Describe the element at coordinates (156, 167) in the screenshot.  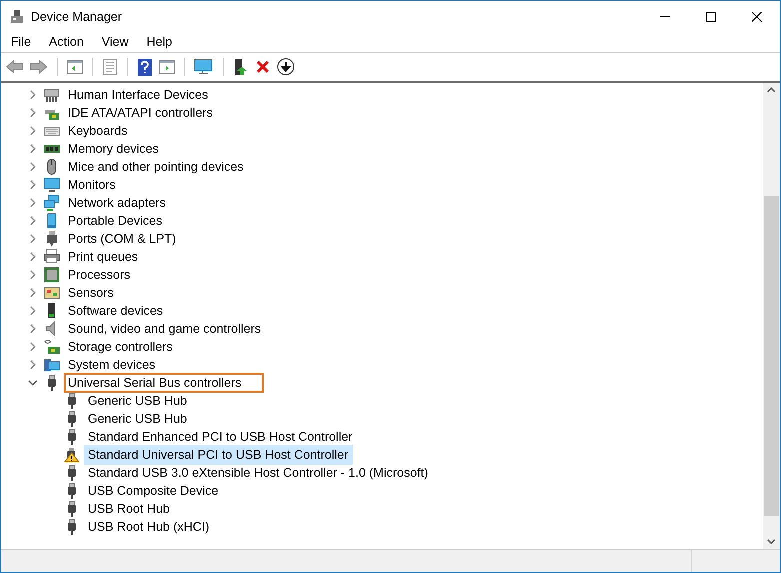
I see `tree-item: Mice and other pointing devices` at that location.